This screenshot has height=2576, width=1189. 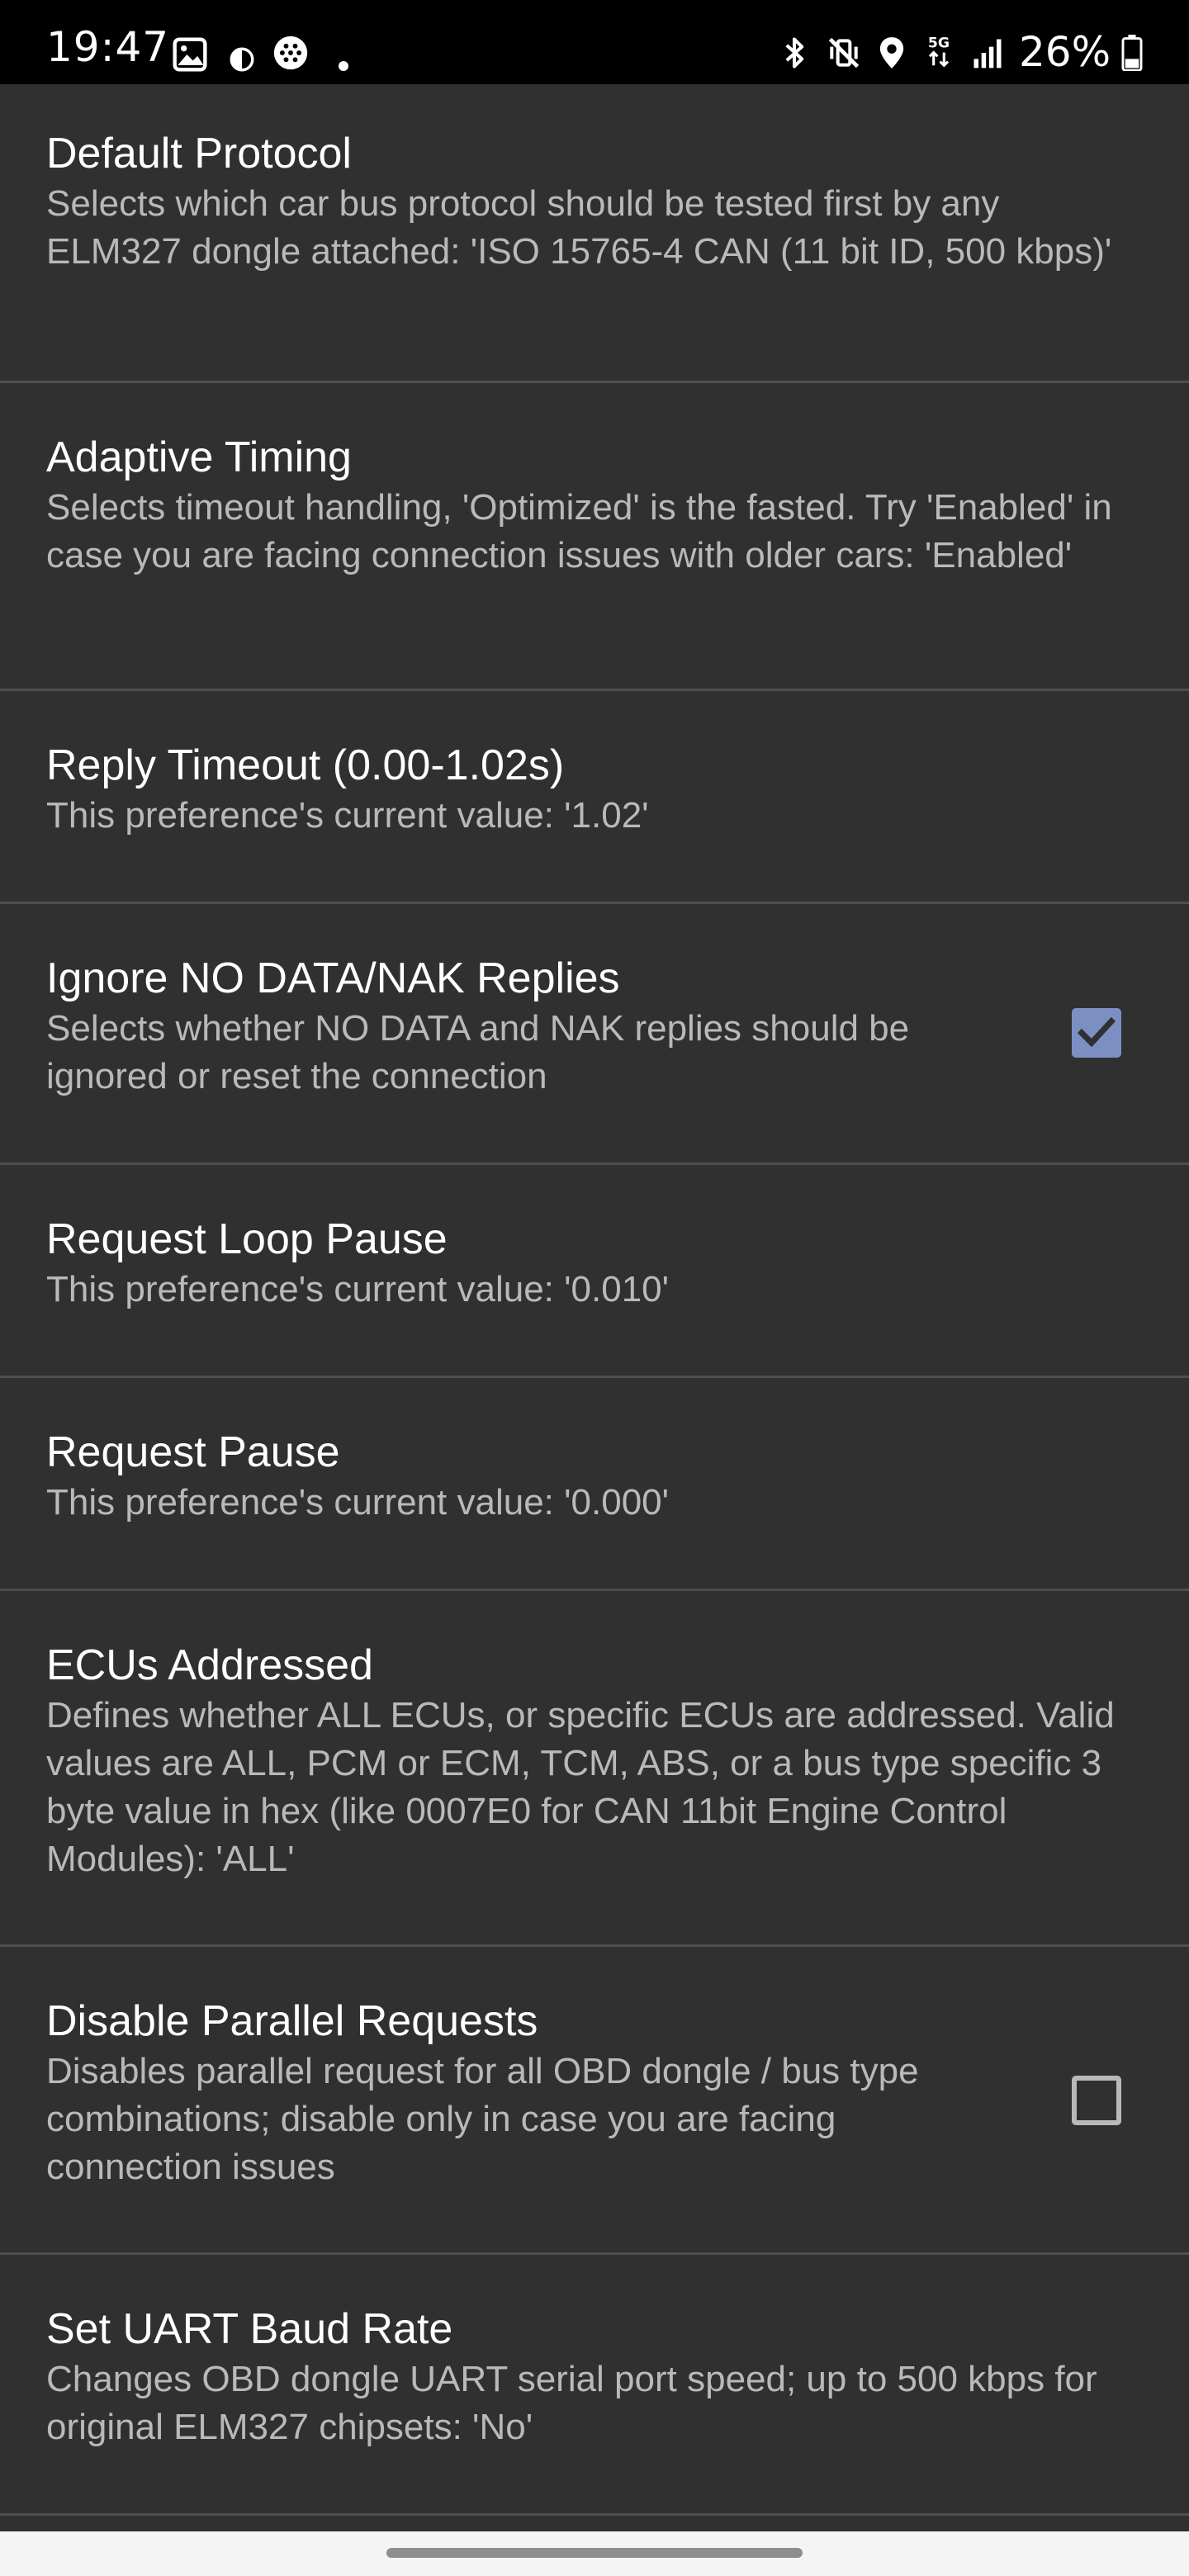 I want to click on dot-icon, so click(x=343, y=66).